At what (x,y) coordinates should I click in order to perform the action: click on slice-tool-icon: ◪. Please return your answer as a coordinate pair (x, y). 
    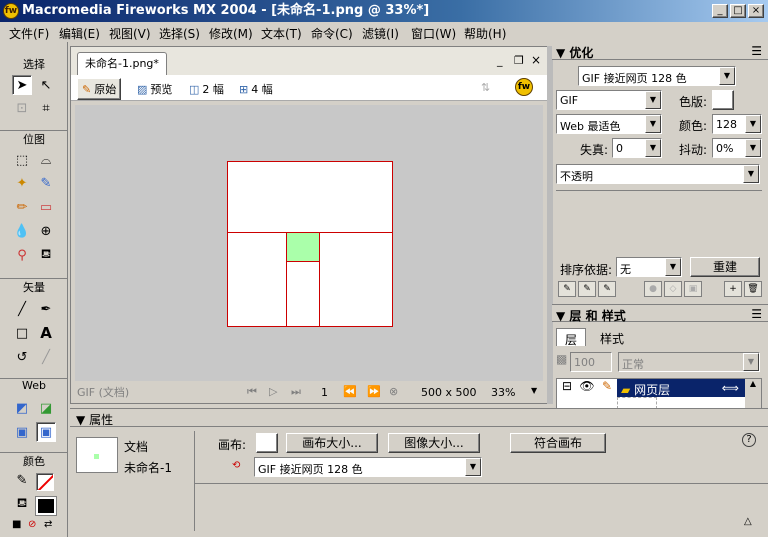
    Looking at the image, I should click on (46, 408).